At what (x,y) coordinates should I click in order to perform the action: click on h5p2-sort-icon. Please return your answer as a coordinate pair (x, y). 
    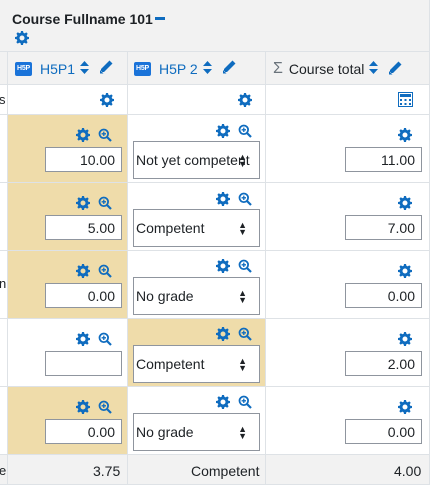
    Looking at the image, I should click on (207, 68).